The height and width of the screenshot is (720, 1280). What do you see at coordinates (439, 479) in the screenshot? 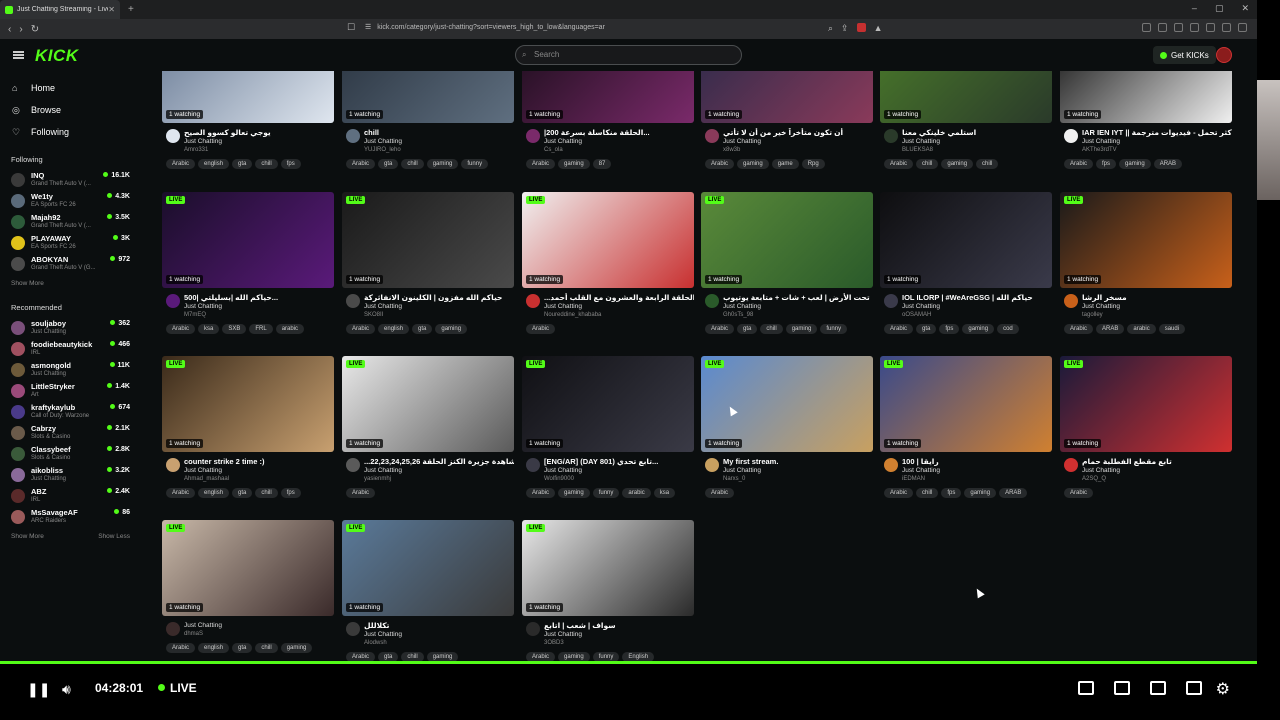
I see `streamer-username: yasienmhj` at bounding box center [439, 479].